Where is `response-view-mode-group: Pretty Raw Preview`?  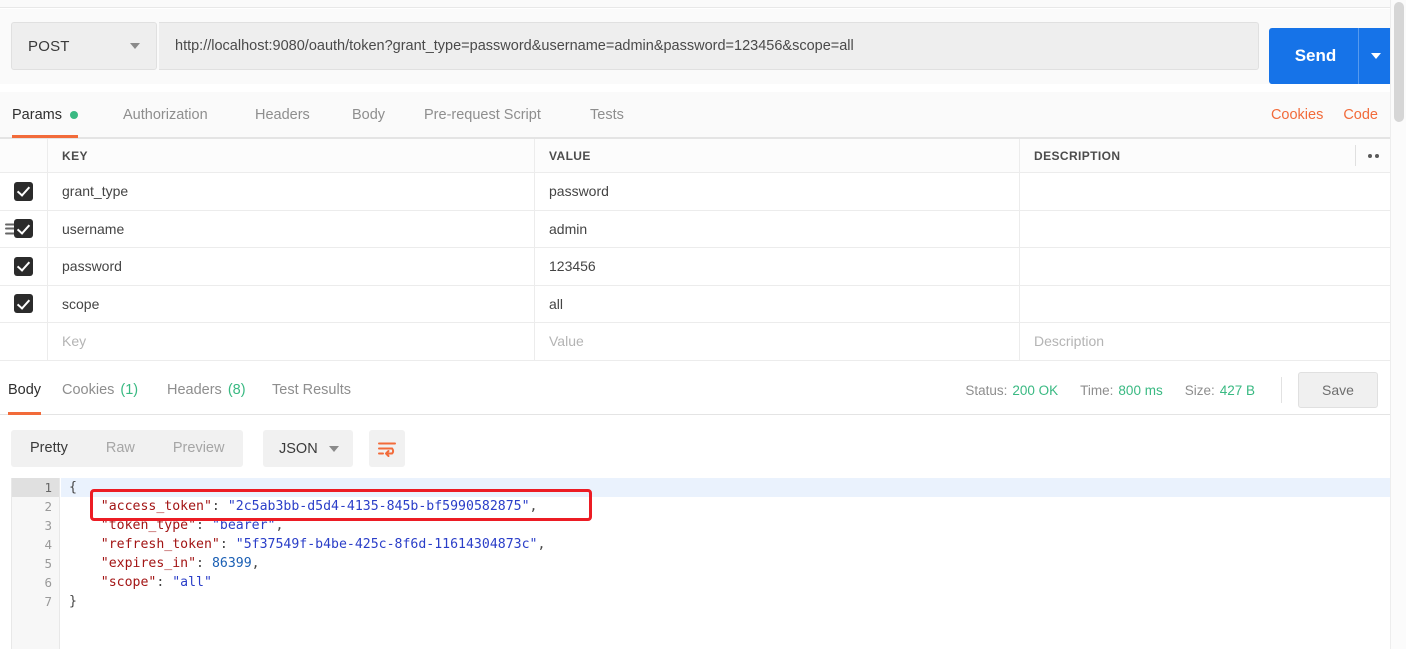
response-view-mode-group: Pretty Raw Preview is located at coordinates (127, 448).